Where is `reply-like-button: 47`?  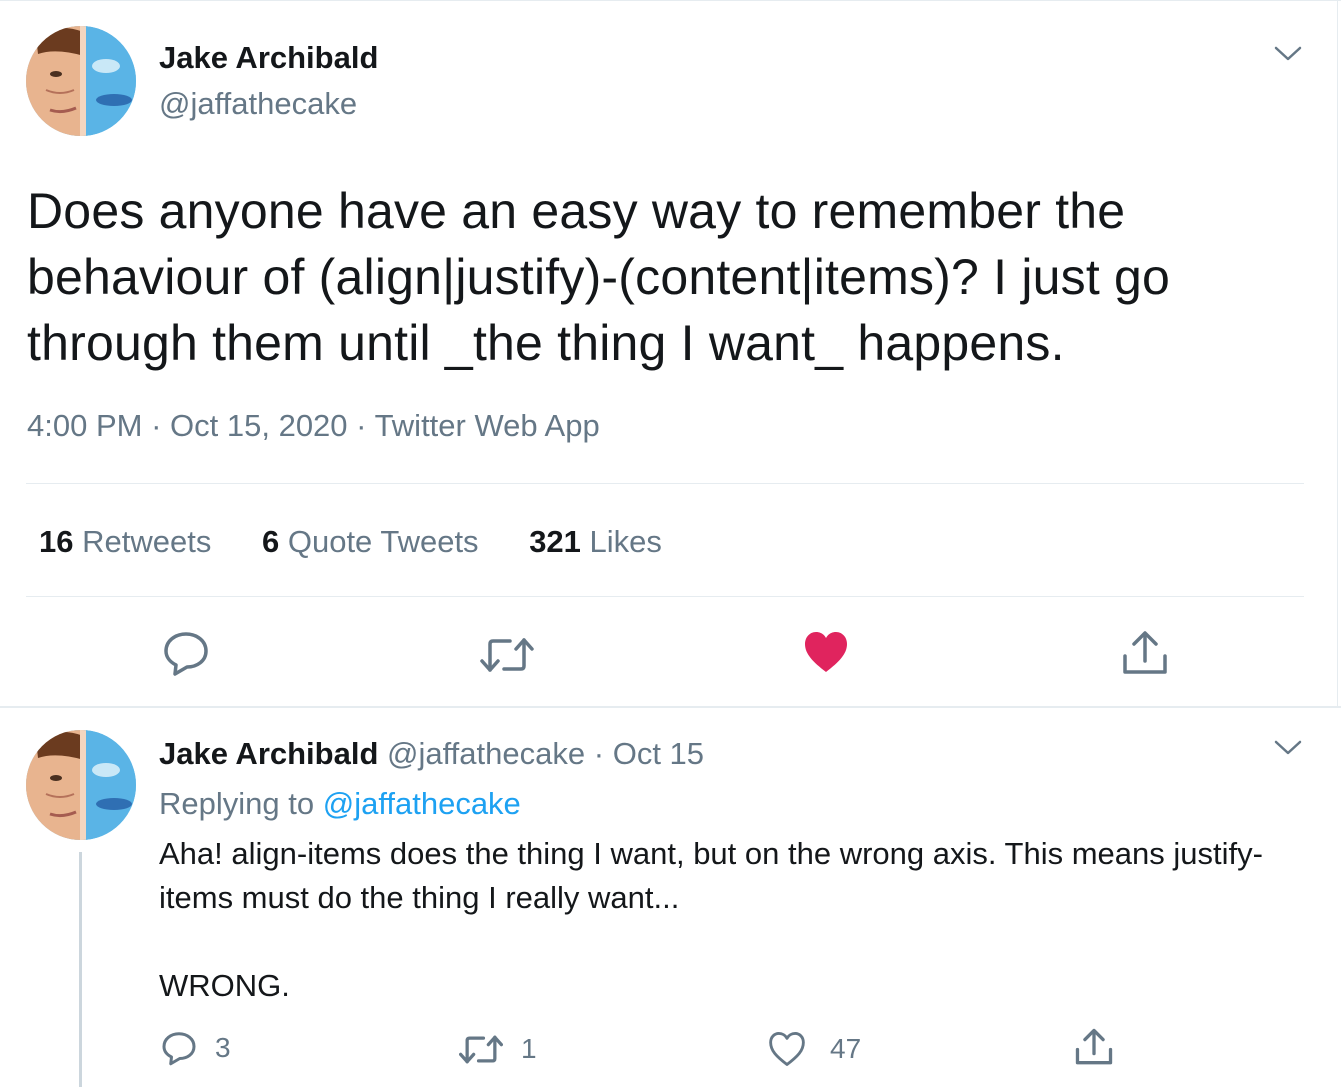 reply-like-button: 47 is located at coordinates (814, 1049).